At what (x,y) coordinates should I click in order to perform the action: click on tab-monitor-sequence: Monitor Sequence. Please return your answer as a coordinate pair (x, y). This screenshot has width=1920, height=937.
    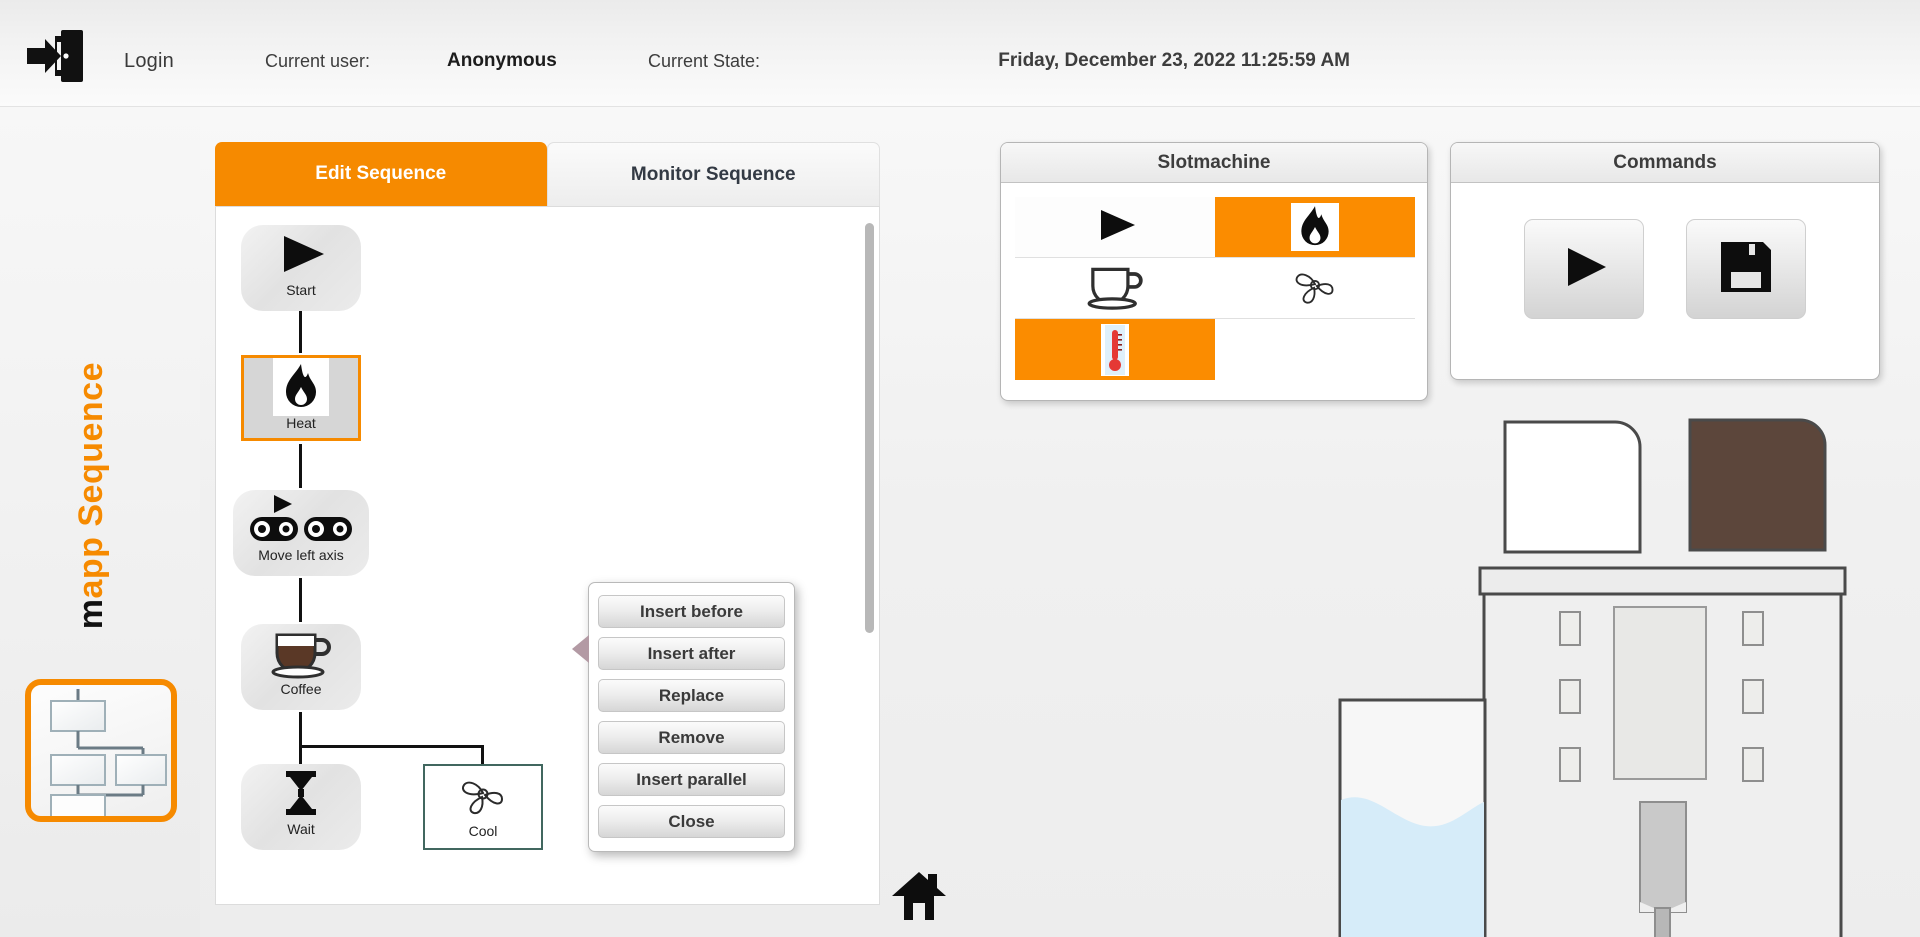
    Looking at the image, I should click on (713, 174).